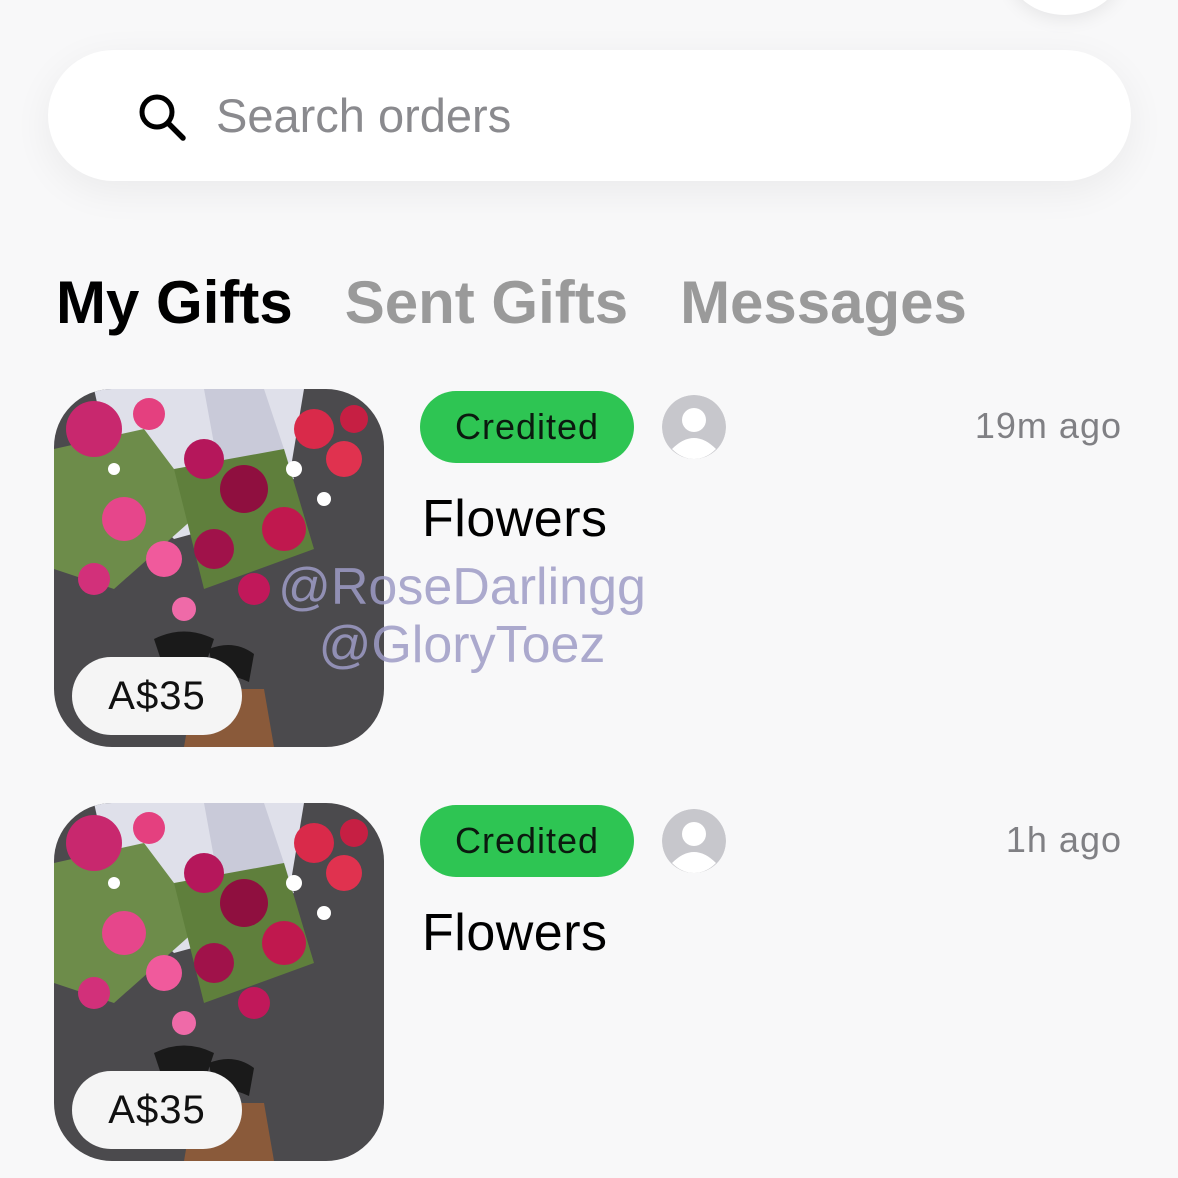  What do you see at coordinates (1063, 839) in the screenshot?
I see `order-time: 1h ago` at bounding box center [1063, 839].